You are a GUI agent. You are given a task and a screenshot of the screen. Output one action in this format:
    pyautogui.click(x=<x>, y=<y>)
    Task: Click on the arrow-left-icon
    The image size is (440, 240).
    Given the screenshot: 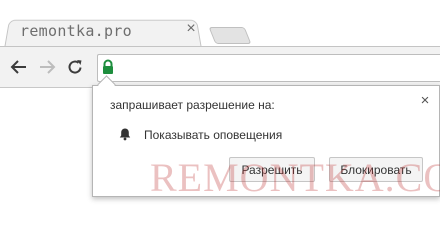 What is the action you would take?
    pyautogui.click(x=19, y=67)
    